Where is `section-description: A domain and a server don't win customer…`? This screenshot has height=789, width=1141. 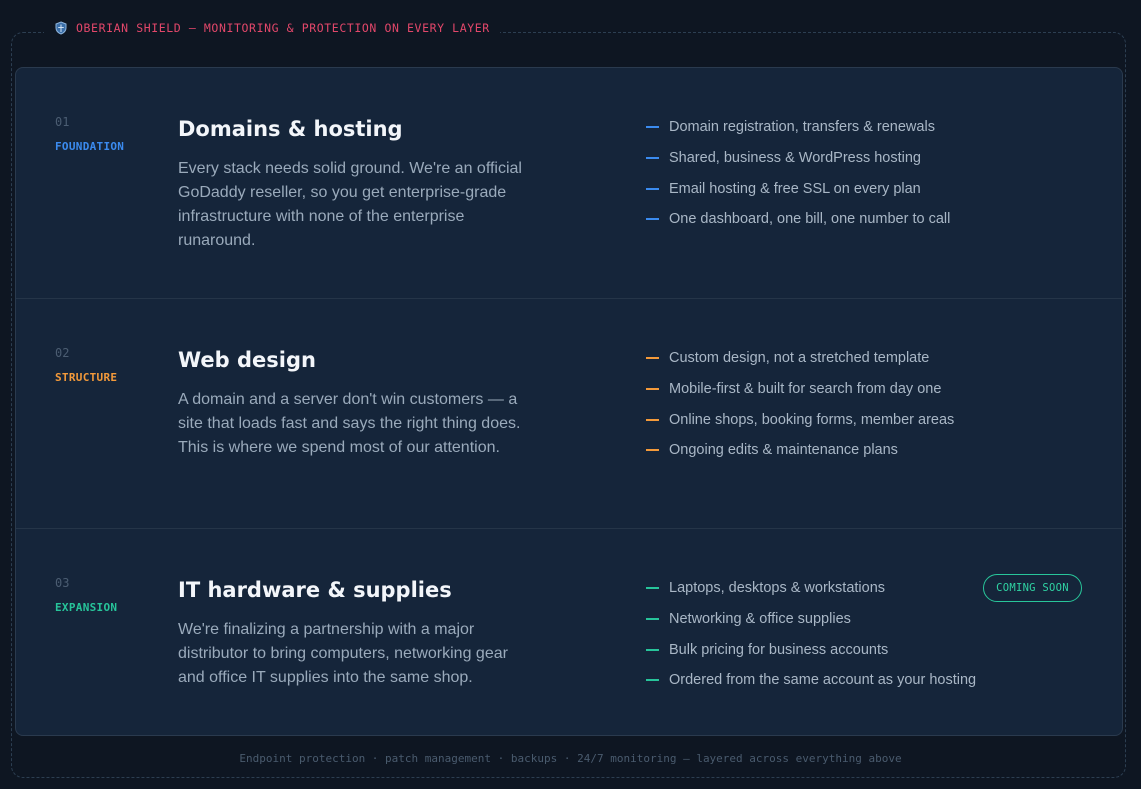 section-description: A domain and a server don't win customer… is located at coordinates (349, 423).